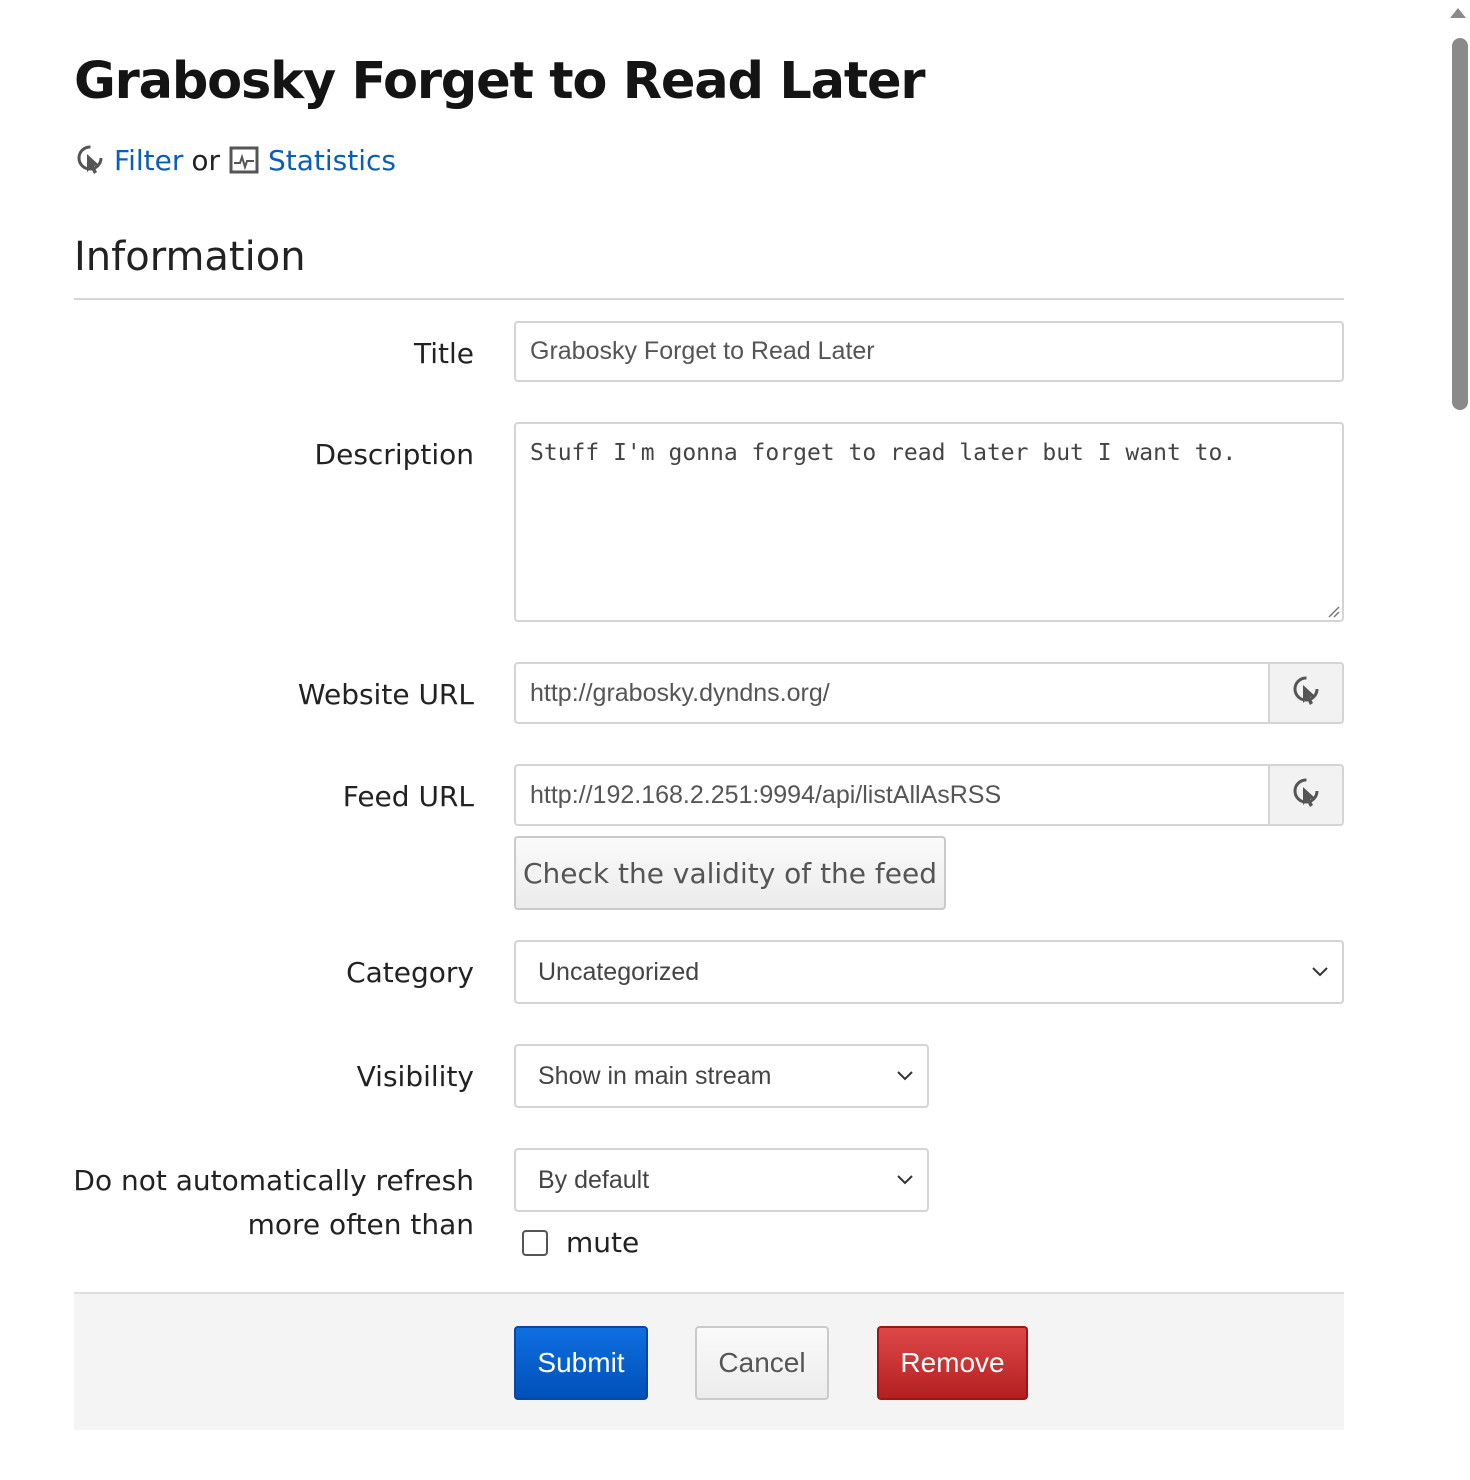  What do you see at coordinates (721, 1180) in the screenshot?
I see `refresh-interval-select: By default` at bounding box center [721, 1180].